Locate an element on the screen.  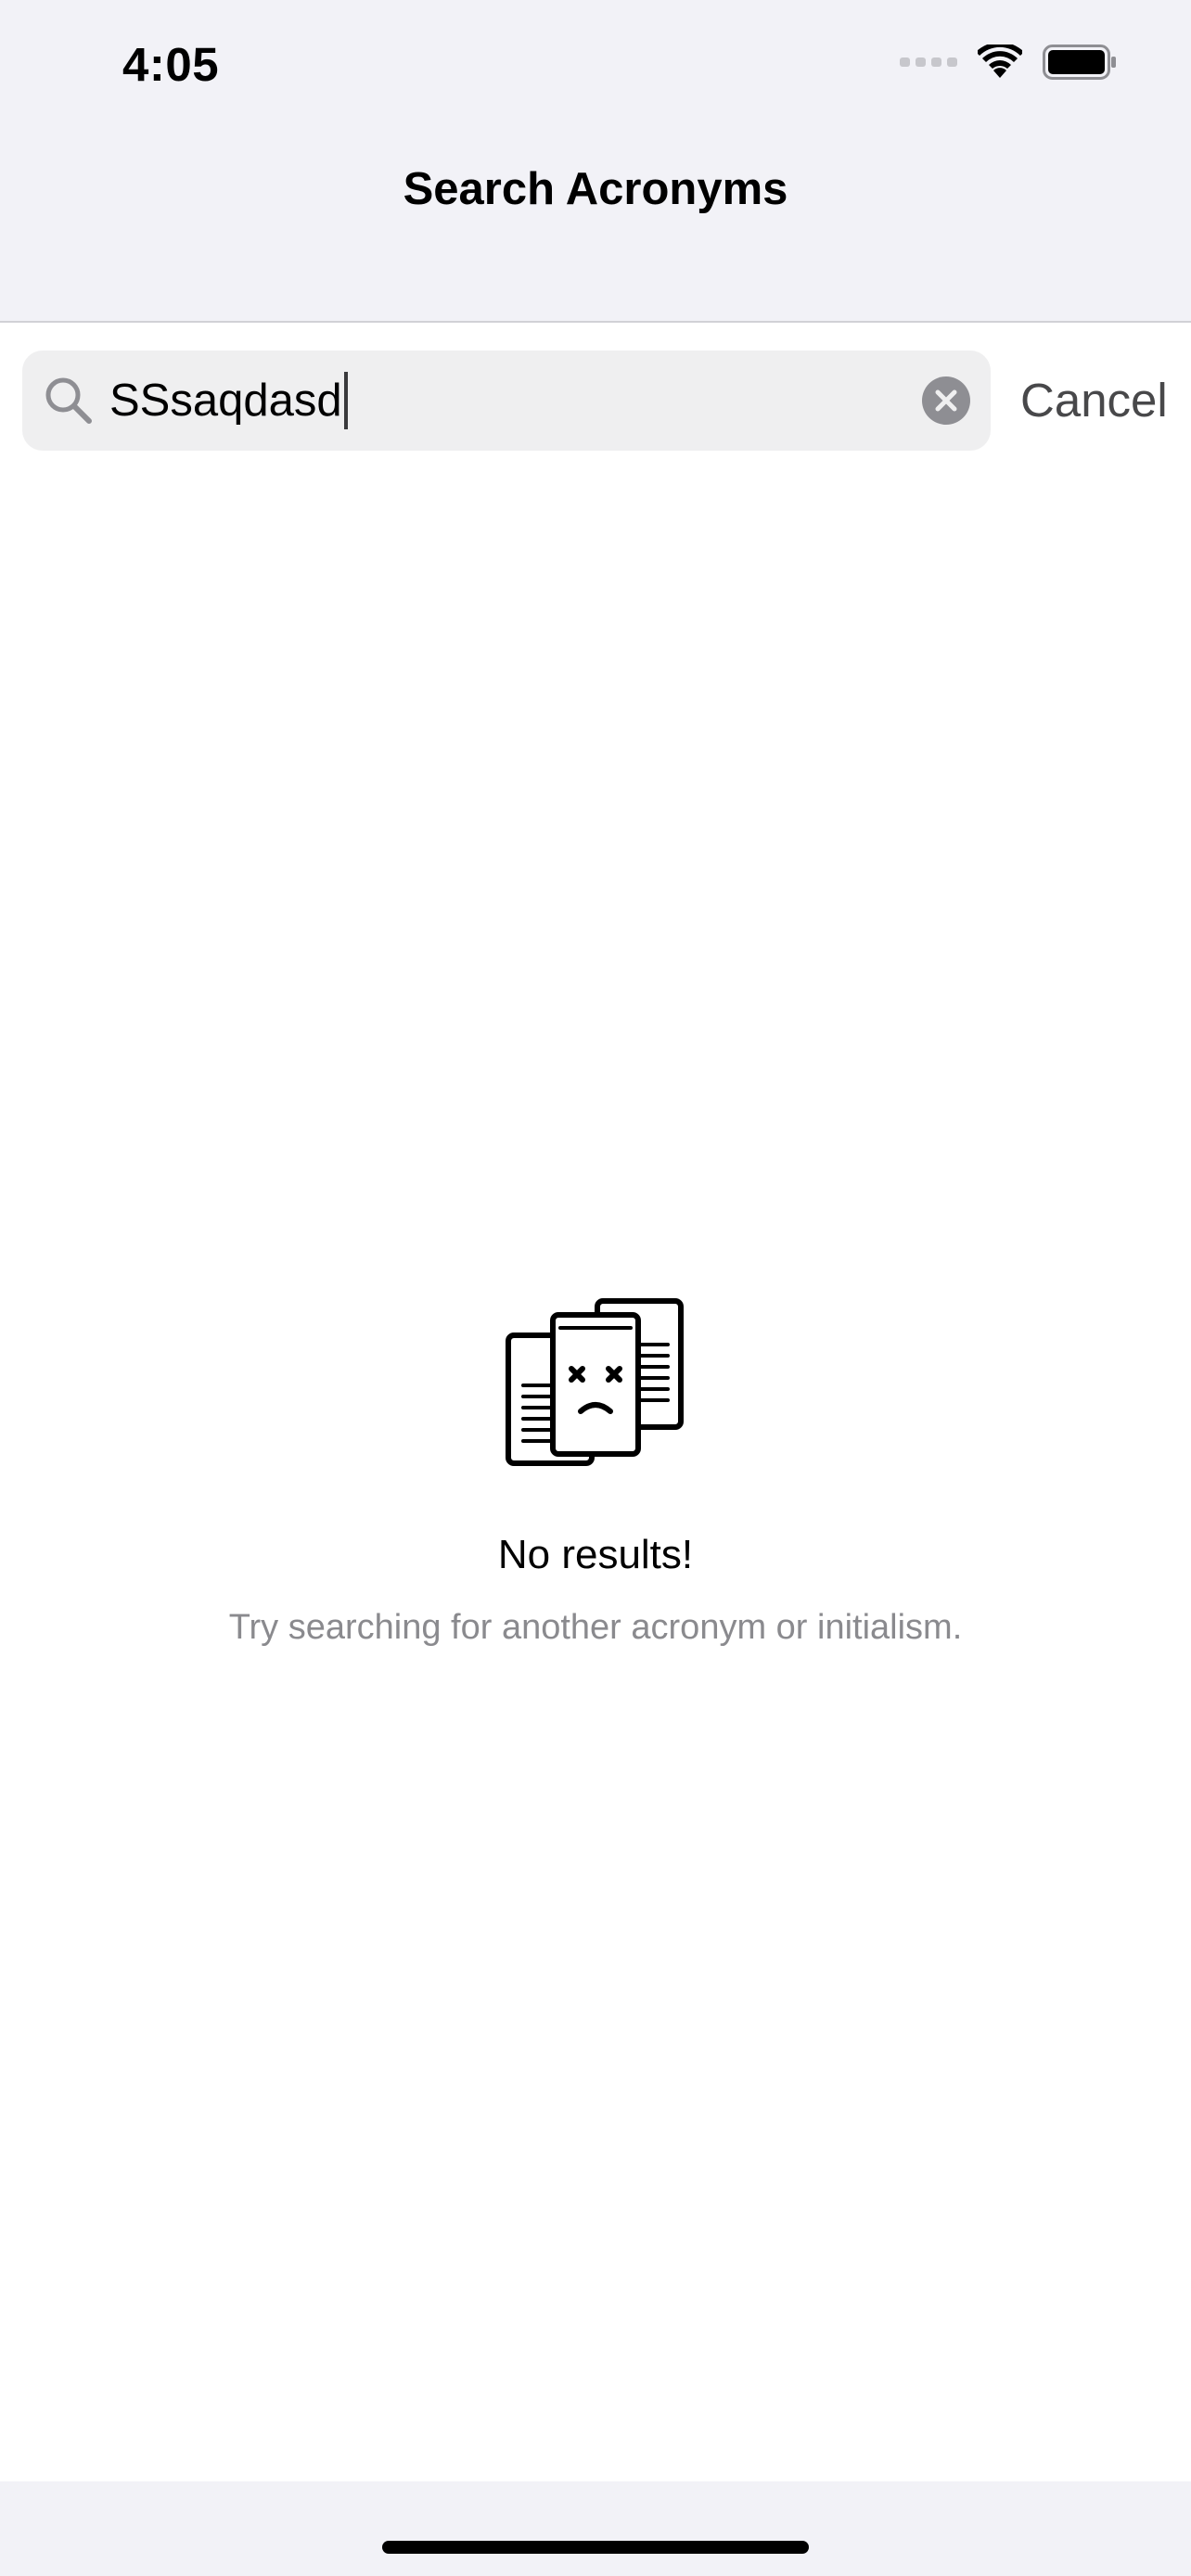
empty-state-title: No results! is located at coordinates (595, 1554).